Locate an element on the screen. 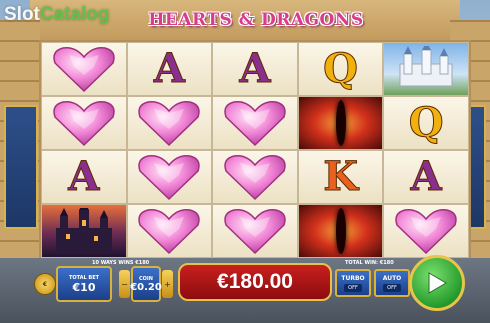 Image resolution: width=490 pixels, height=323 pixels. white-castle-symbol is located at coordinates (426, 69).